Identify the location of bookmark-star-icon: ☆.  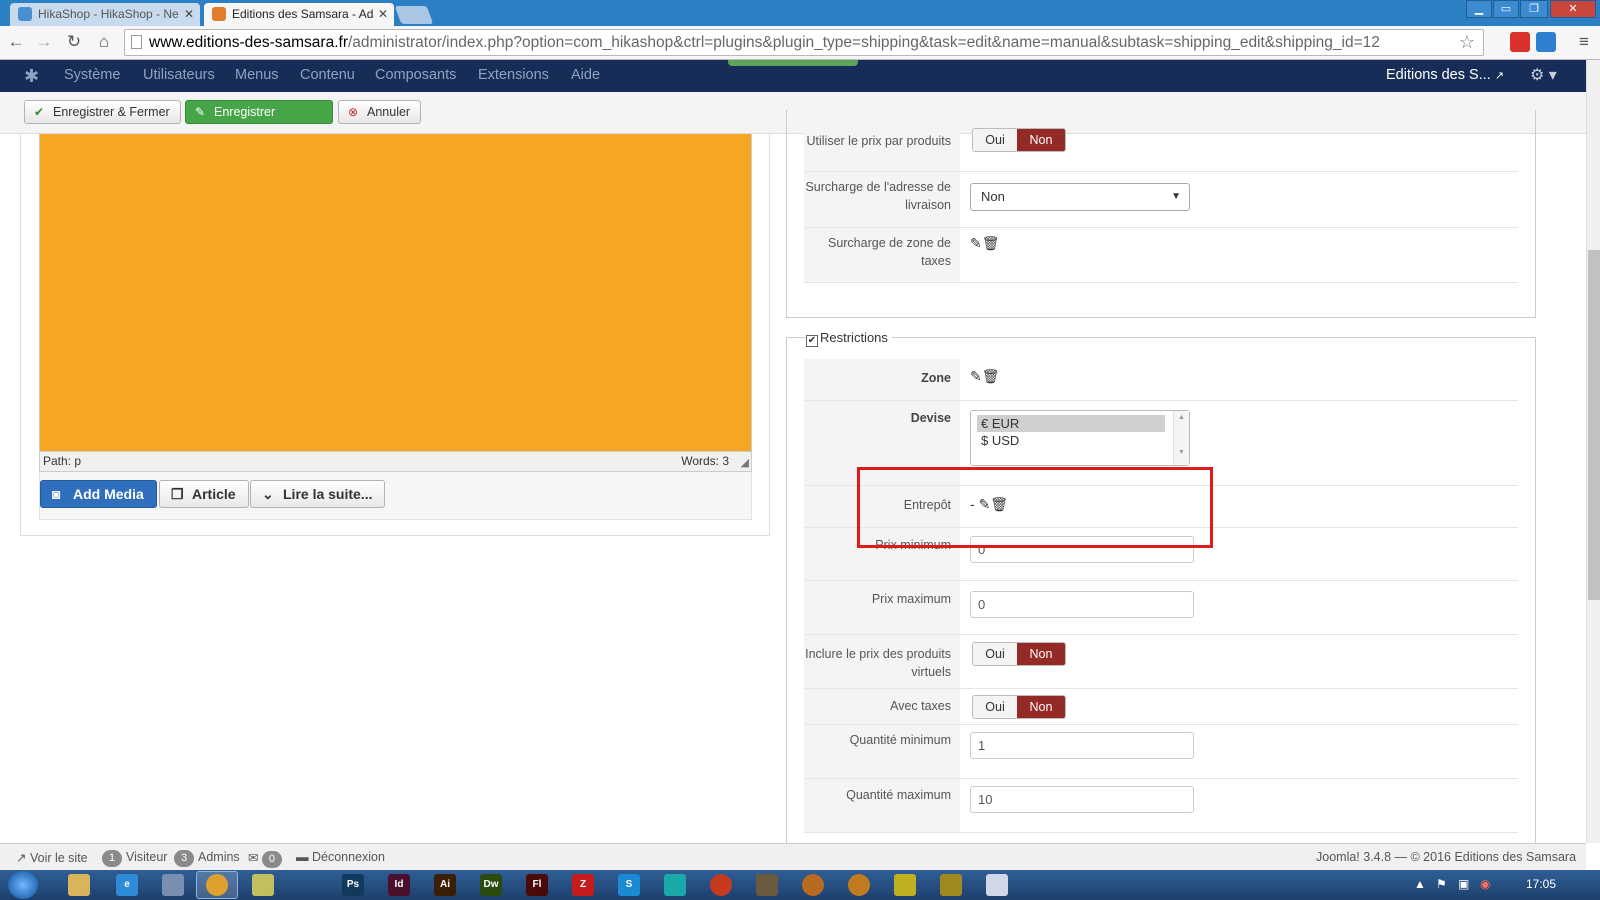
(1467, 42).